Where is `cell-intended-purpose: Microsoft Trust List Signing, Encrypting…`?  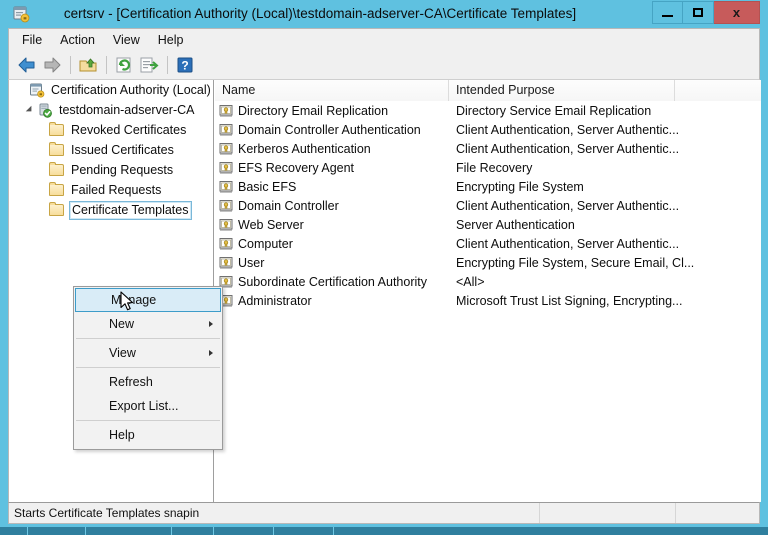 cell-intended-purpose: Microsoft Trust List Signing, Encrypting… is located at coordinates (569, 300).